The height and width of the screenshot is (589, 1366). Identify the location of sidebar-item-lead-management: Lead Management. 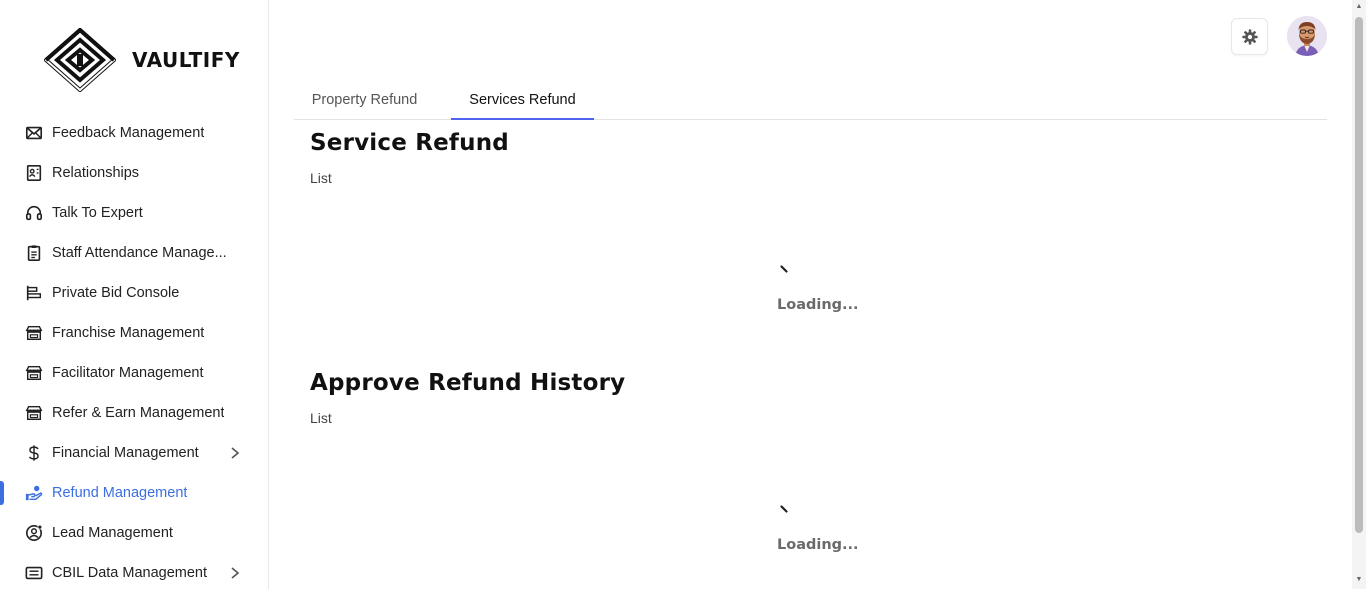
(134, 533).